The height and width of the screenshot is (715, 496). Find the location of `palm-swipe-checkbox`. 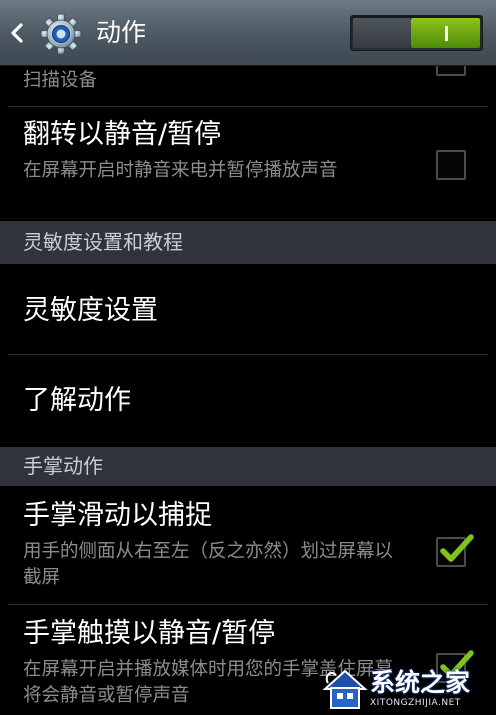

palm-swipe-checkbox is located at coordinates (455, 550).